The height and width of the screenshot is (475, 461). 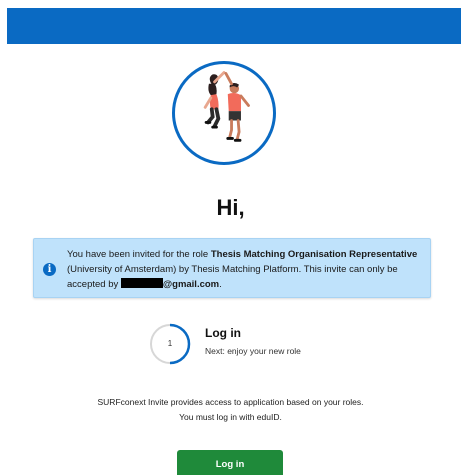 What do you see at coordinates (230, 207) in the screenshot?
I see `greeting-heading: Hi,` at bounding box center [230, 207].